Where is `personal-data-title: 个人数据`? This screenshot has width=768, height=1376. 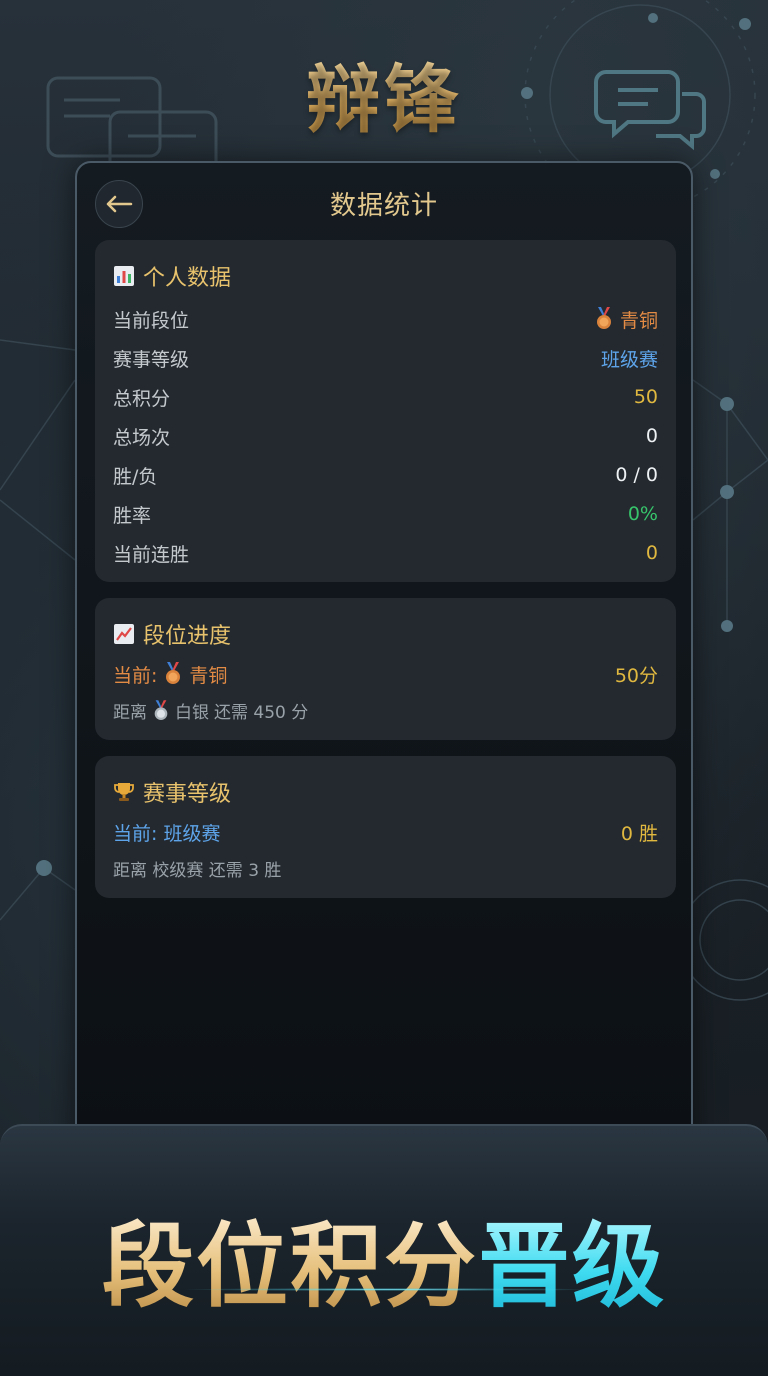
personal-data-title: 个人数据 is located at coordinates (172, 276).